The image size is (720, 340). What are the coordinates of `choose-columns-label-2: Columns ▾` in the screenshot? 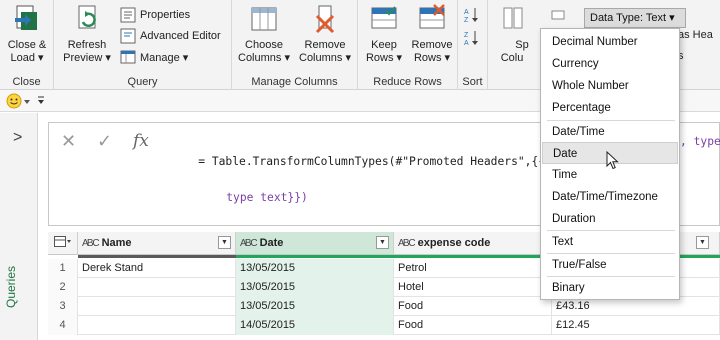 It's located at (264, 58).